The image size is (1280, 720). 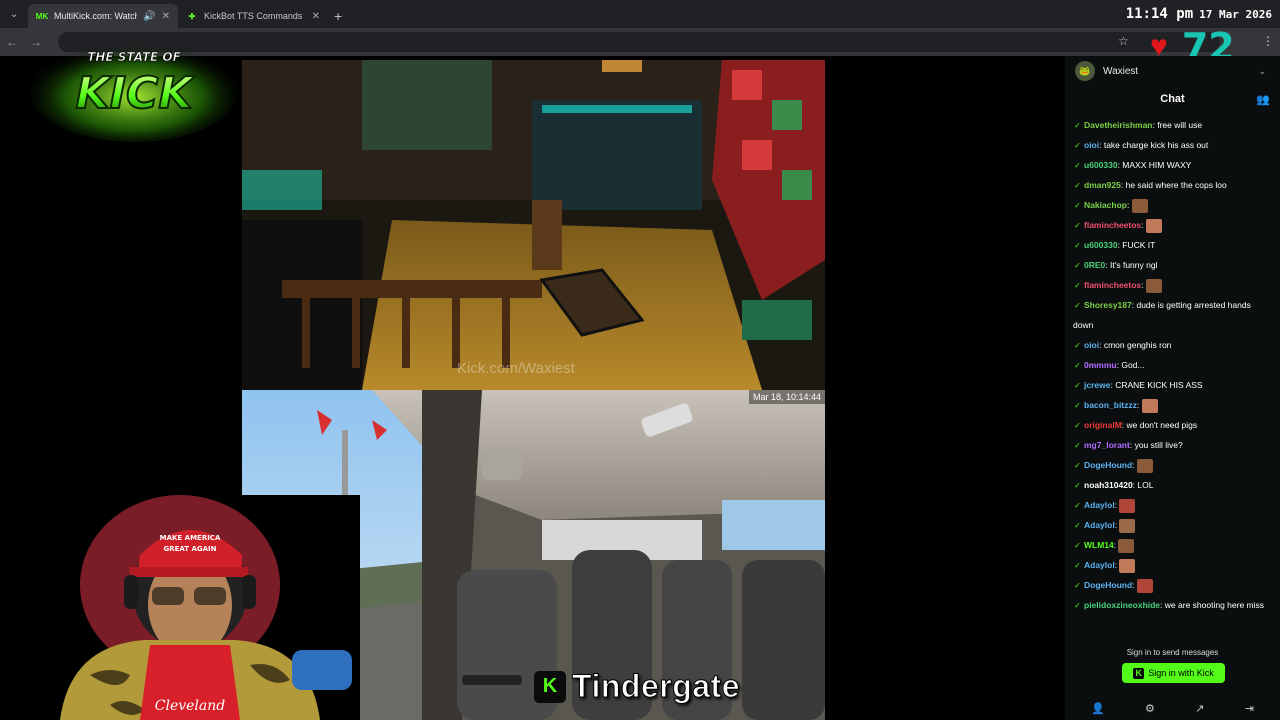 What do you see at coordinates (1159, 14) in the screenshot?
I see `overlay-time: 11:14 pm` at bounding box center [1159, 14].